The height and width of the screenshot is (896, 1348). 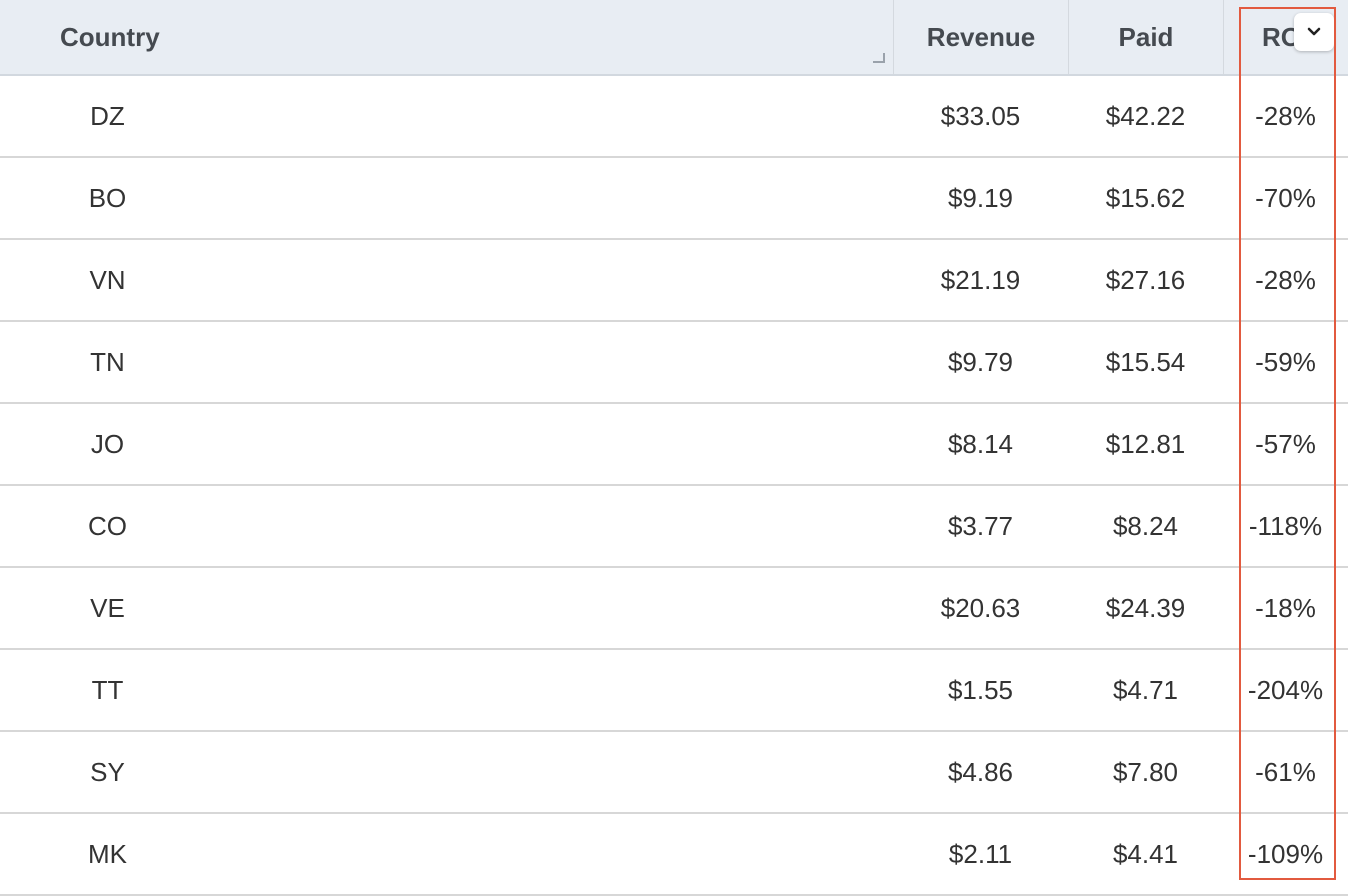 What do you see at coordinates (980, 853) in the screenshot?
I see `cell-revenue: $2.11` at bounding box center [980, 853].